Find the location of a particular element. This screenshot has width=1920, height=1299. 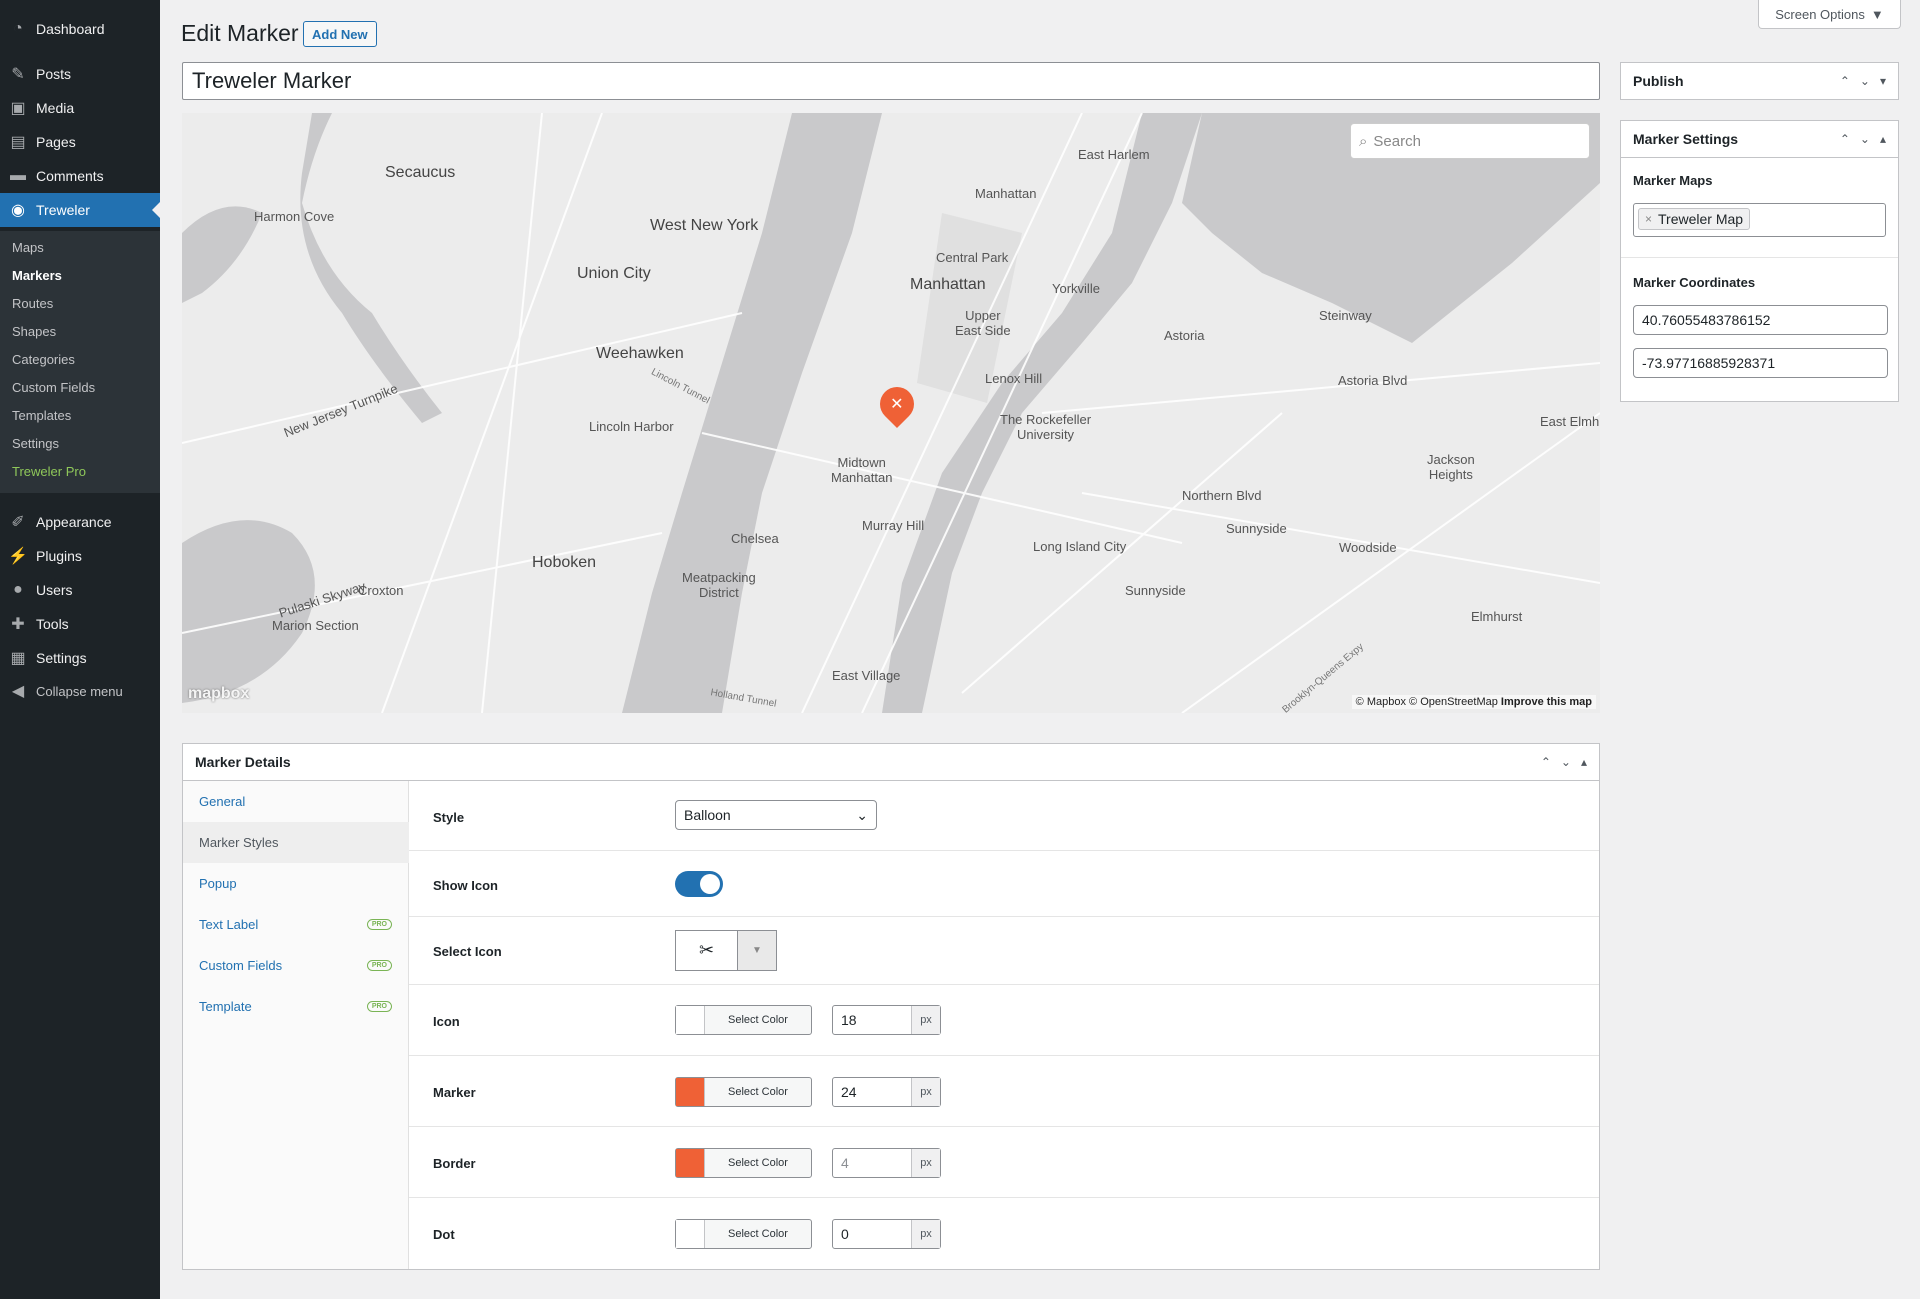

icon-picker: ✂ ▼ is located at coordinates (726, 950).